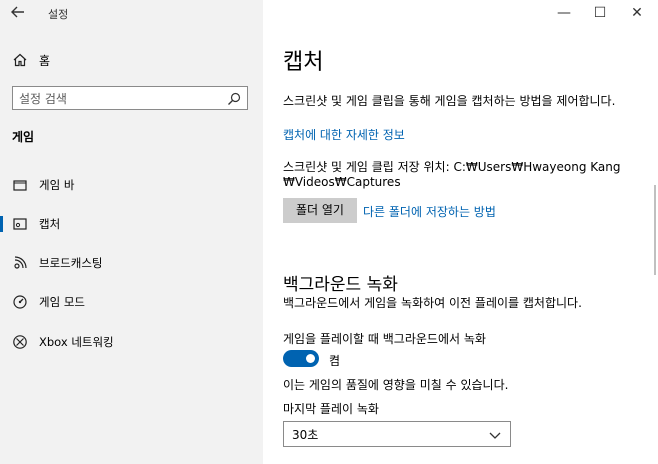 The width and height of the screenshot is (658, 464). What do you see at coordinates (131, 185) in the screenshot?
I see `sidebar-item-game-bar: 게임 바` at bounding box center [131, 185].